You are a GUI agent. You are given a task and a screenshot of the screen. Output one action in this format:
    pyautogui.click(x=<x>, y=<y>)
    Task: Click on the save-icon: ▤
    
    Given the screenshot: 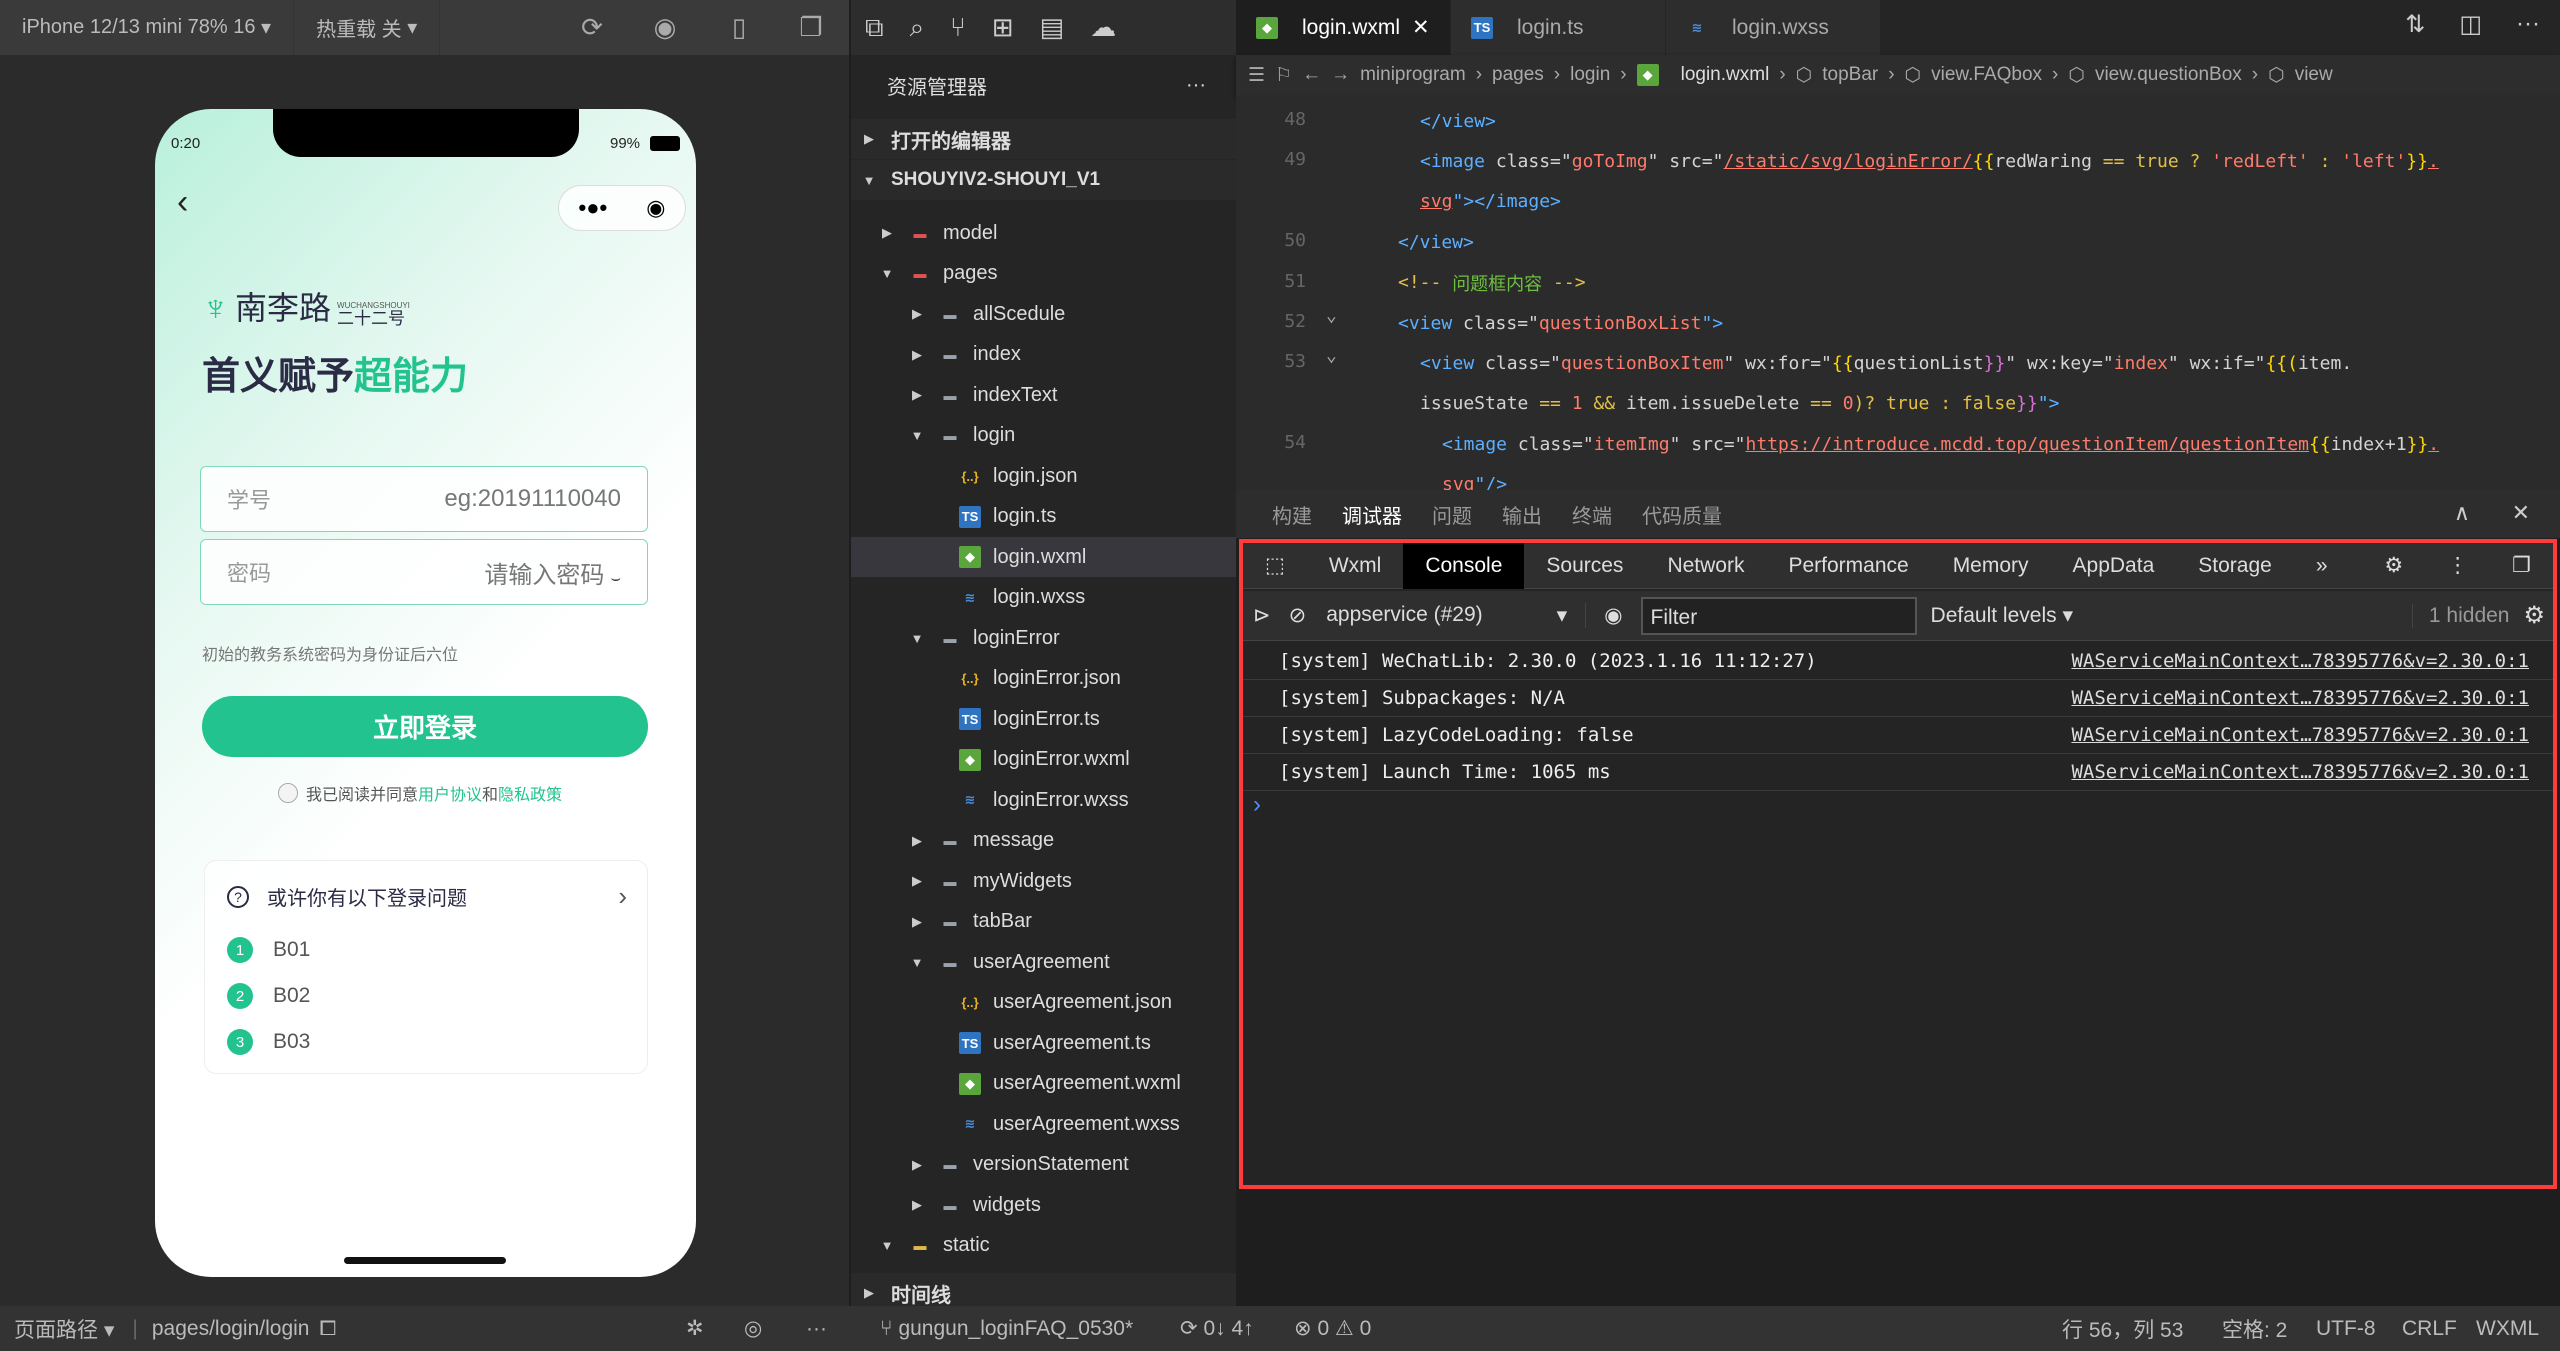 What is the action you would take?
    pyautogui.click(x=1052, y=27)
    